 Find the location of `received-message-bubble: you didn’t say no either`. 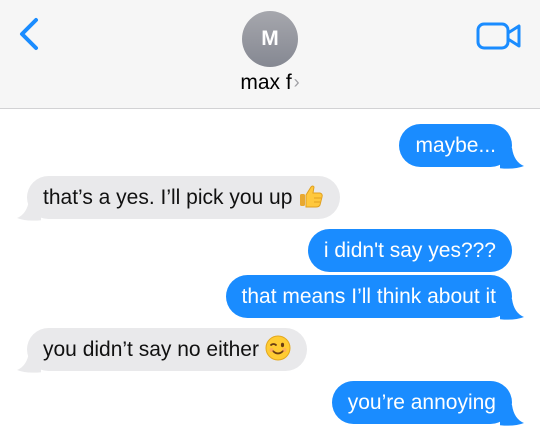

received-message-bubble: you didn’t say no either is located at coordinates (167, 349).